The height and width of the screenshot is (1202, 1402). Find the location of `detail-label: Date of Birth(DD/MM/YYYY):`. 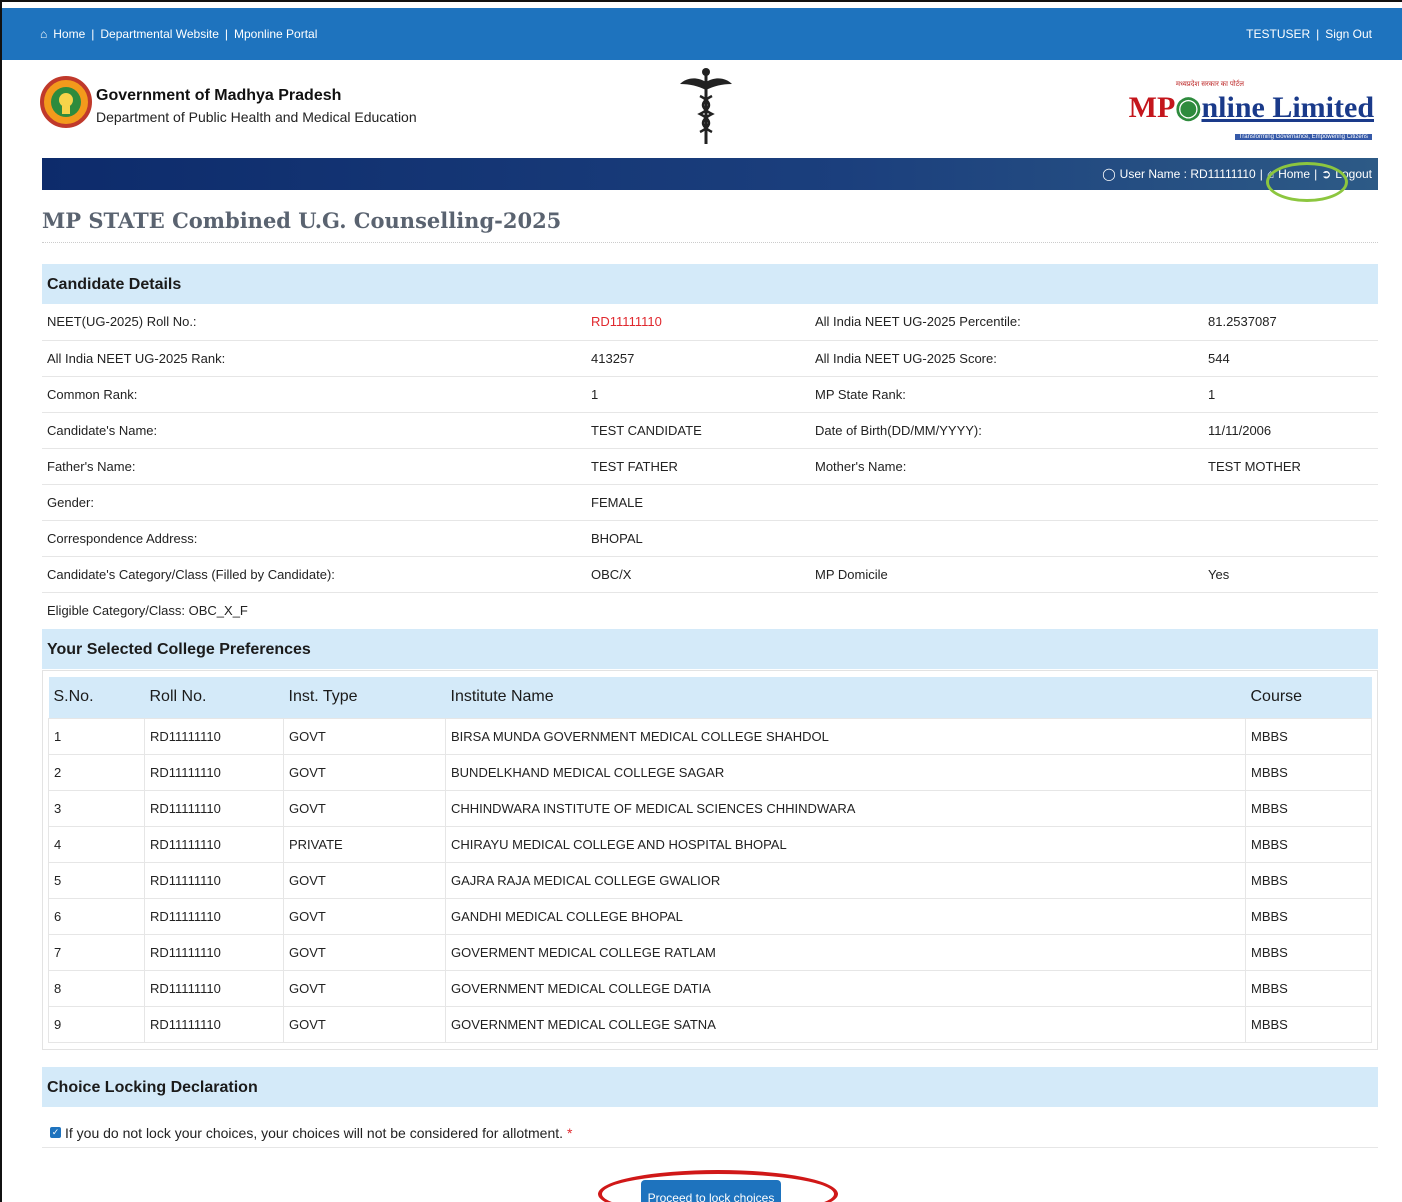

detail-label: Date of Birth(DD/MM/YYYY): is located at coordinates (1006, 430).